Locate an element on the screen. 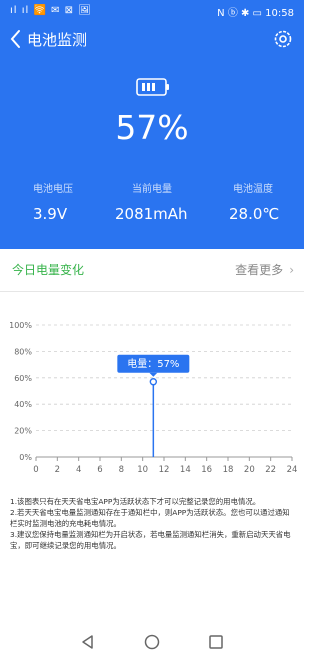  settings-button is located at coordinates (283, 39).